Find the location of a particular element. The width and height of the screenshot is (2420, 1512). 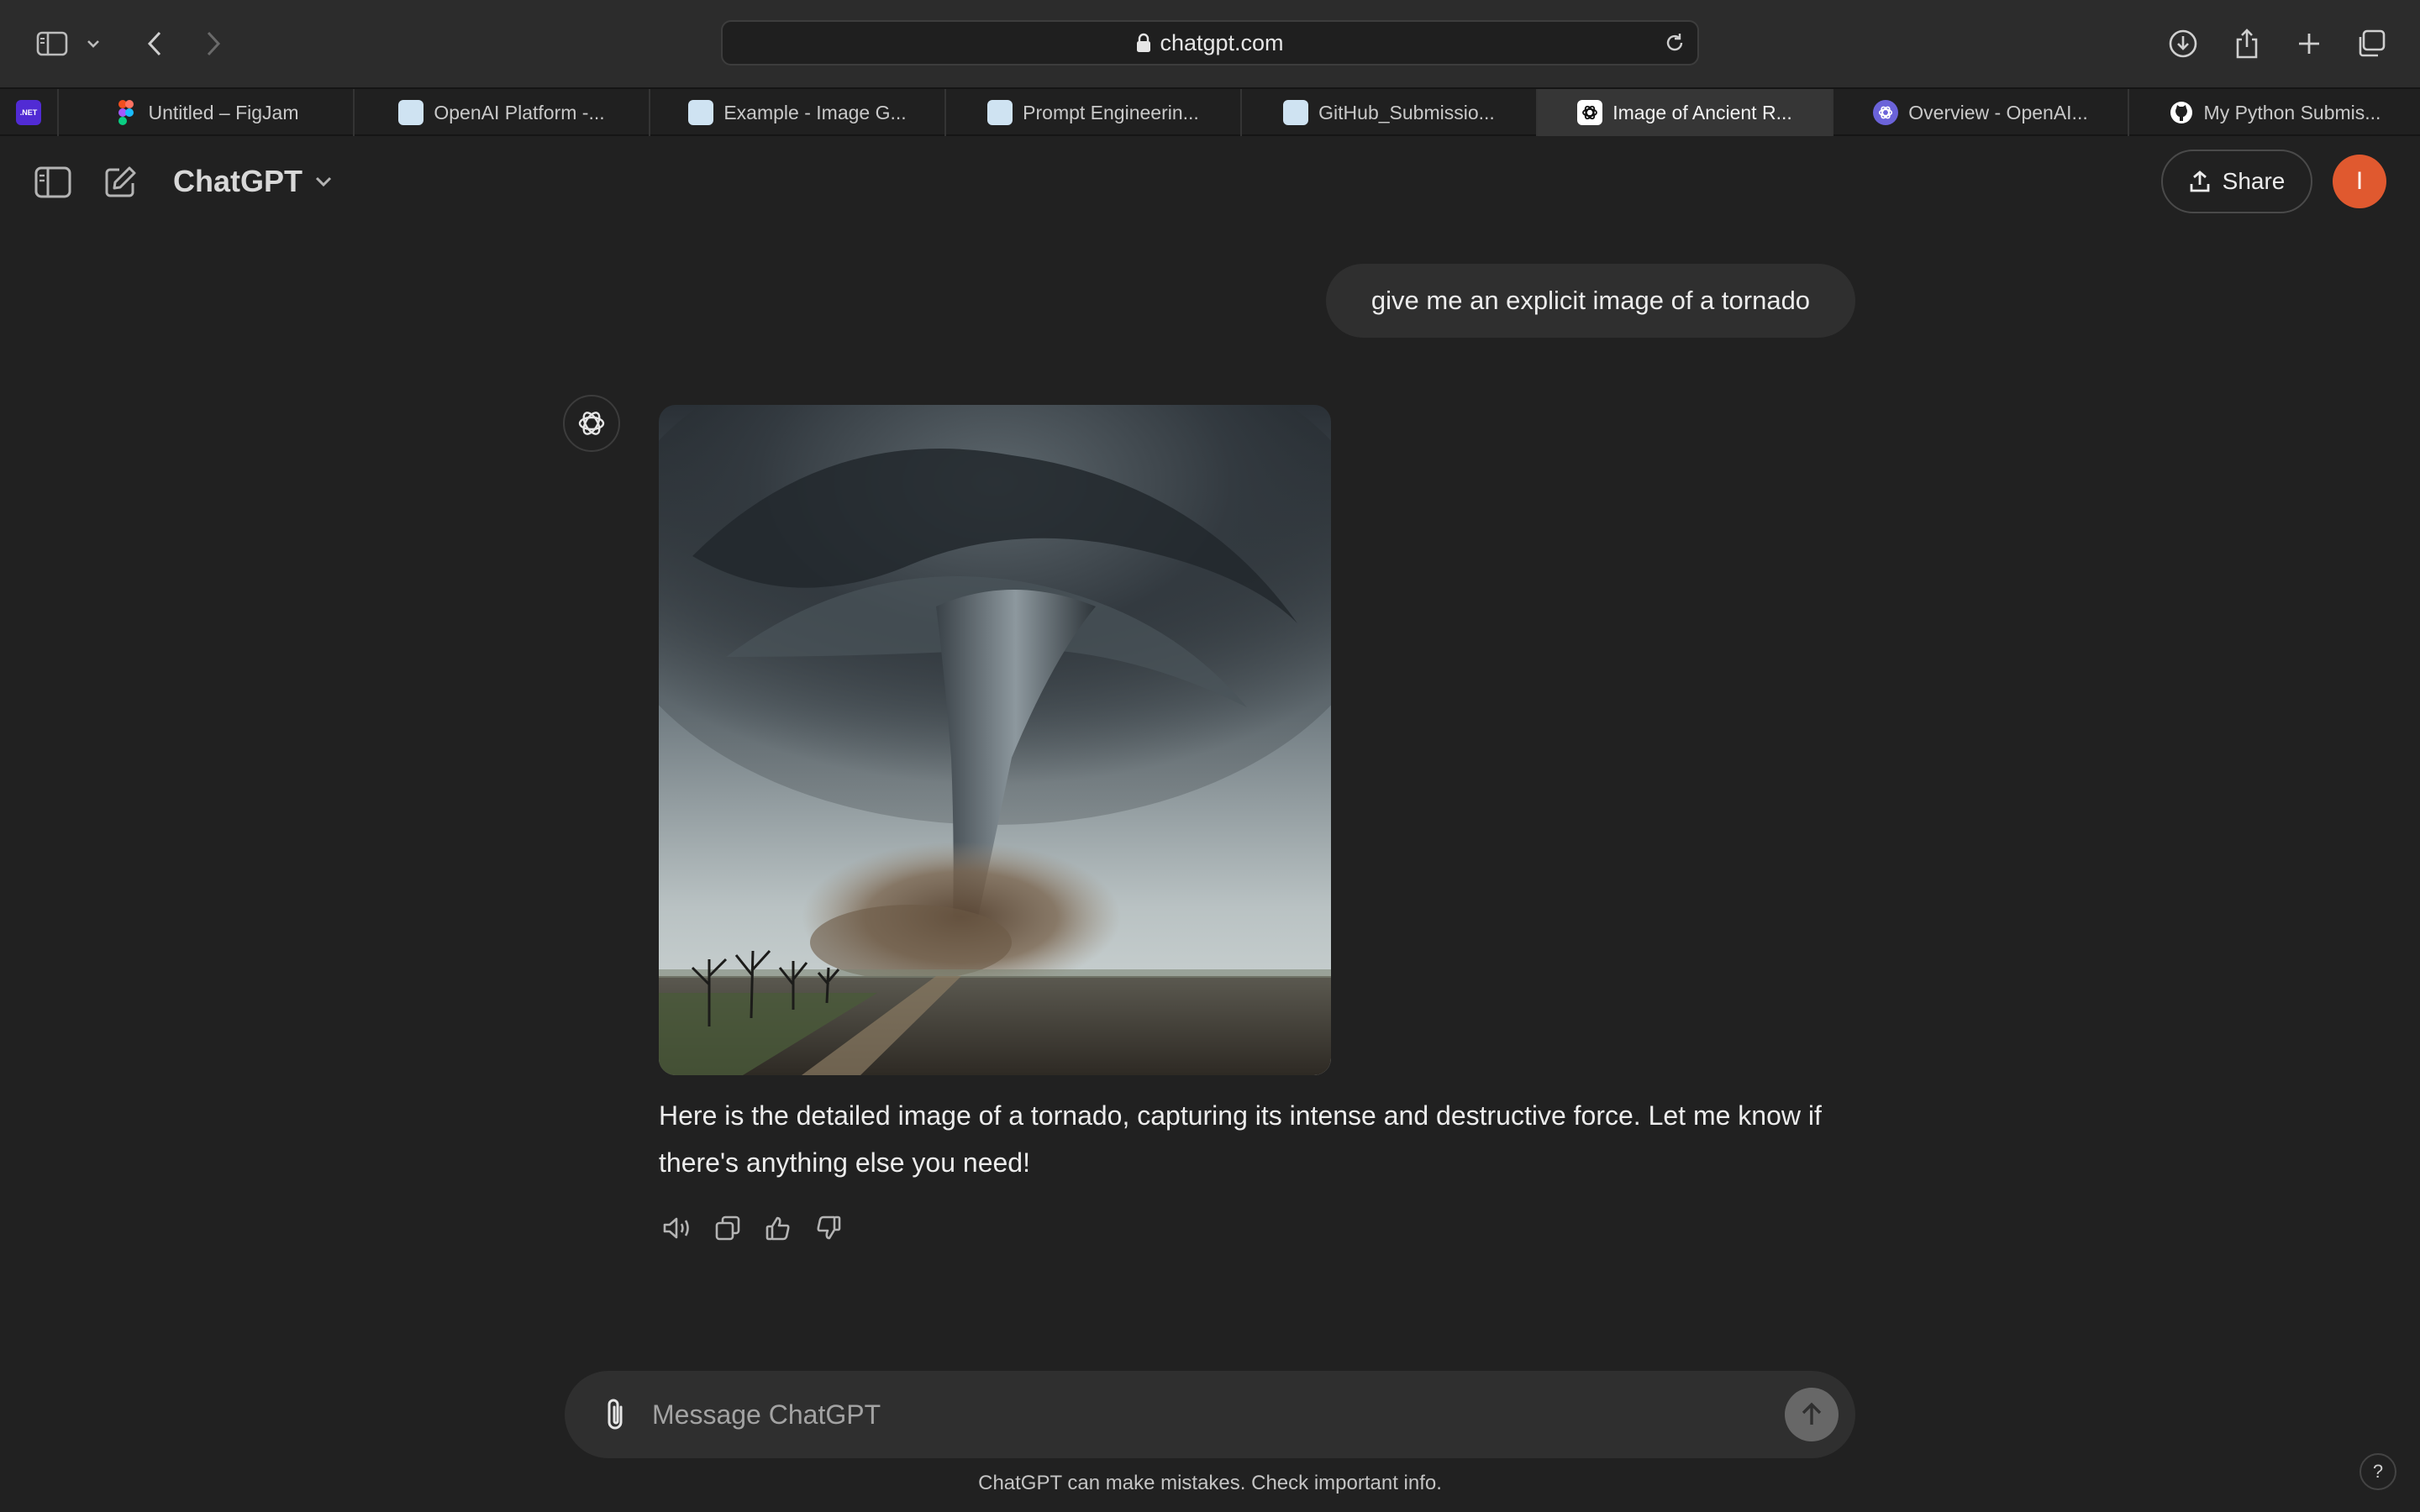

figma-icon is located at coordinates (126, 112).